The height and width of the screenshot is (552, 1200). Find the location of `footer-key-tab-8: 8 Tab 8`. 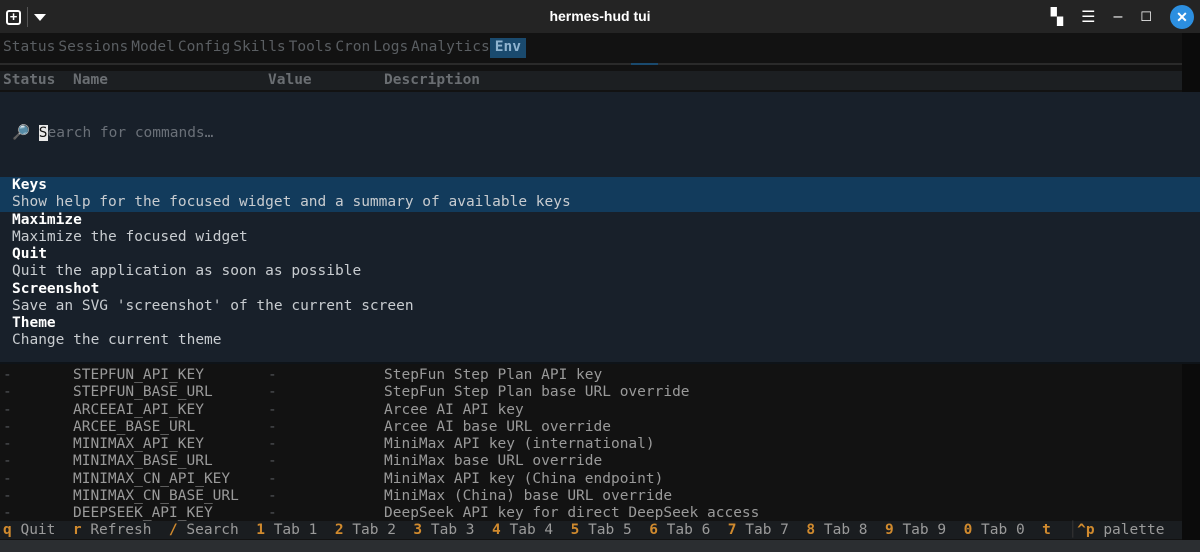

footer-key-tab-8: 8 Tab 8 is located at coordinates (836, 530).